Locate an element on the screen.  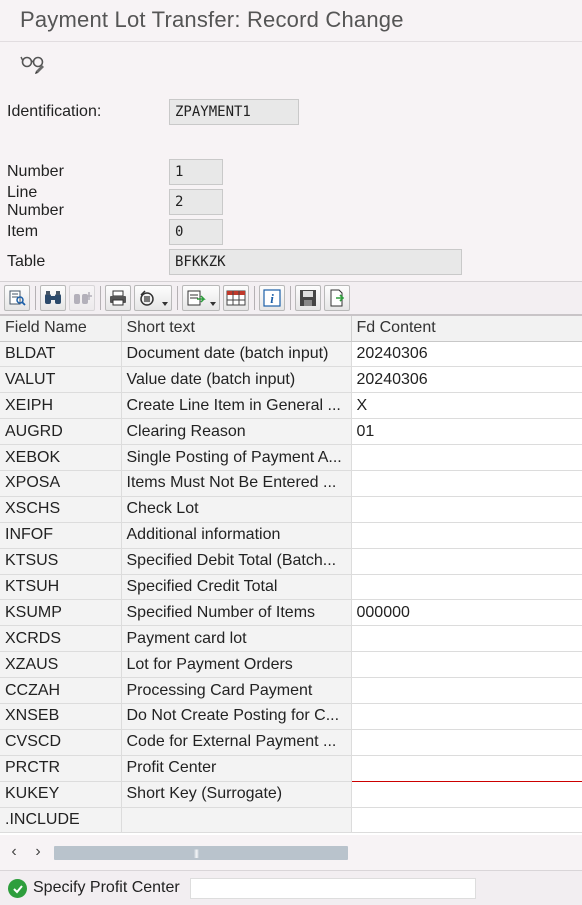
cell-field-name: XSCHS is located at coordinates (61, 509).